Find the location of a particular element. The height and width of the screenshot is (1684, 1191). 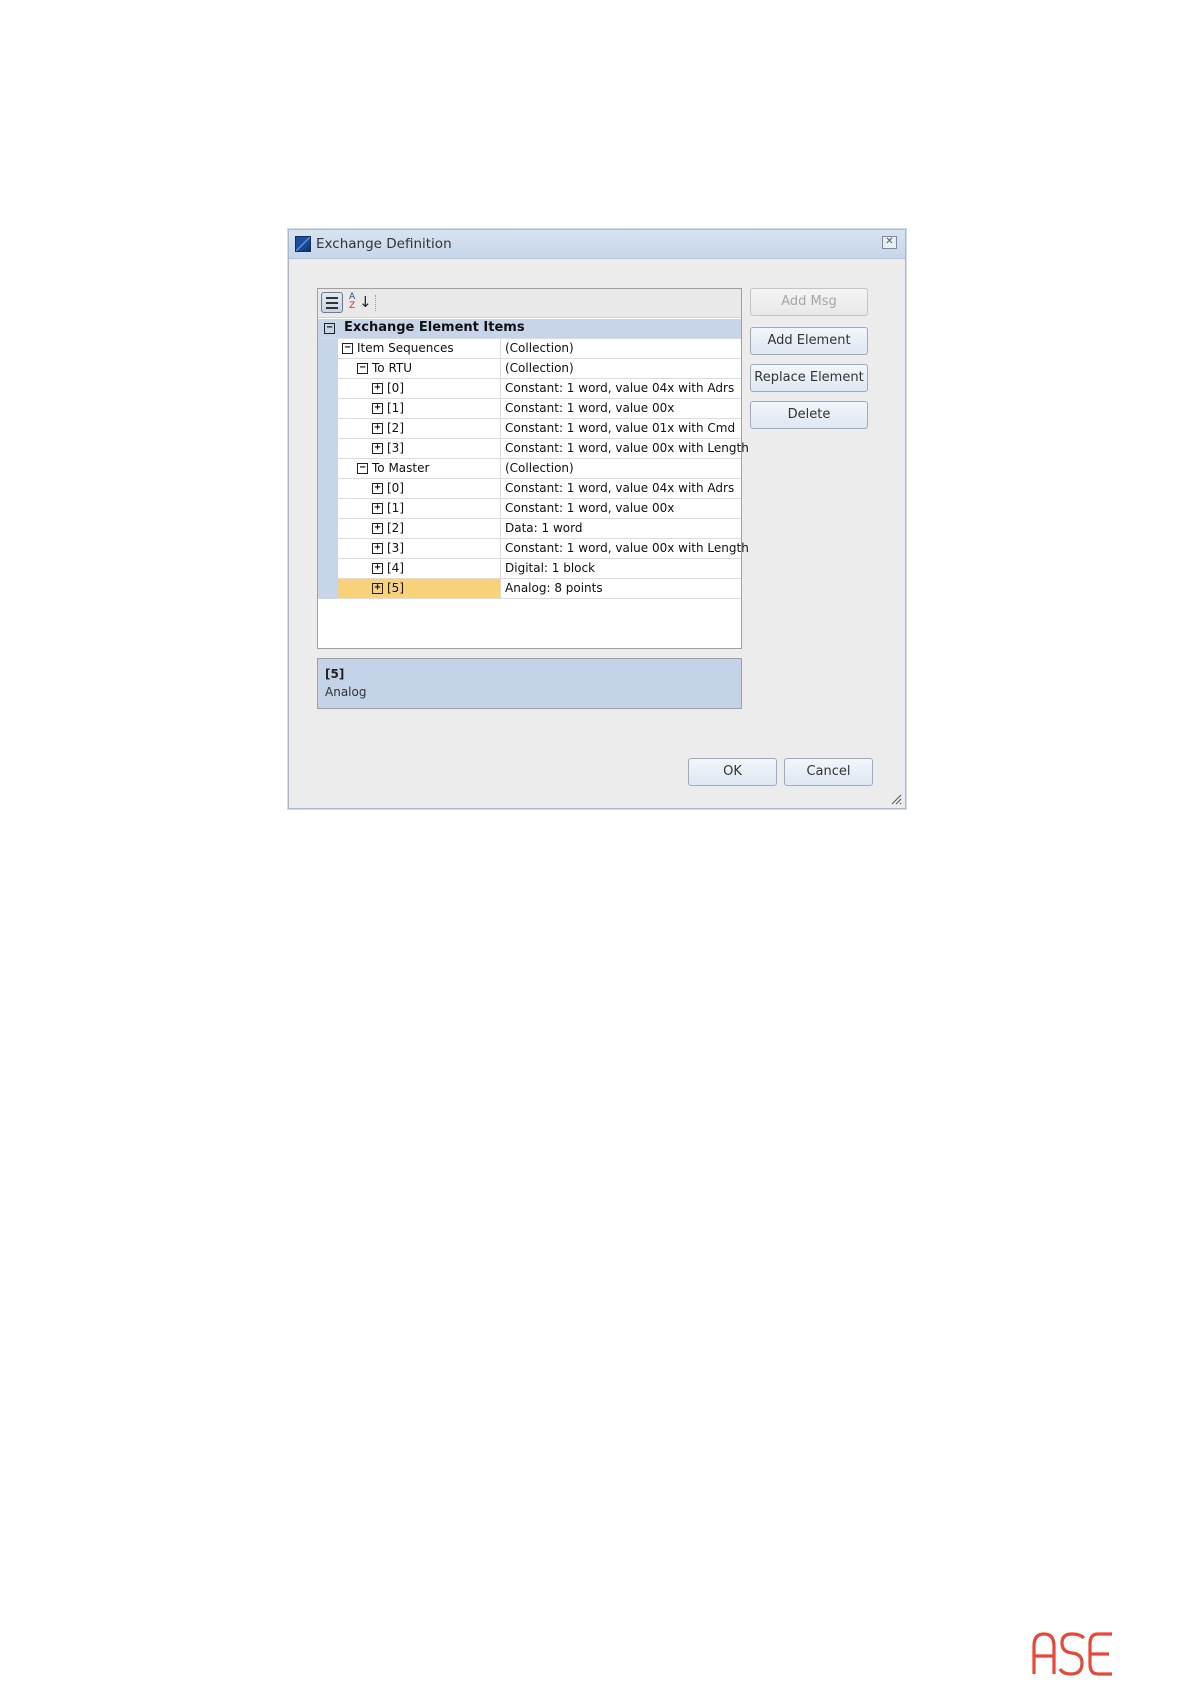

title-bar: Exchange Definition ✕ is located at coordinates (597, 244).